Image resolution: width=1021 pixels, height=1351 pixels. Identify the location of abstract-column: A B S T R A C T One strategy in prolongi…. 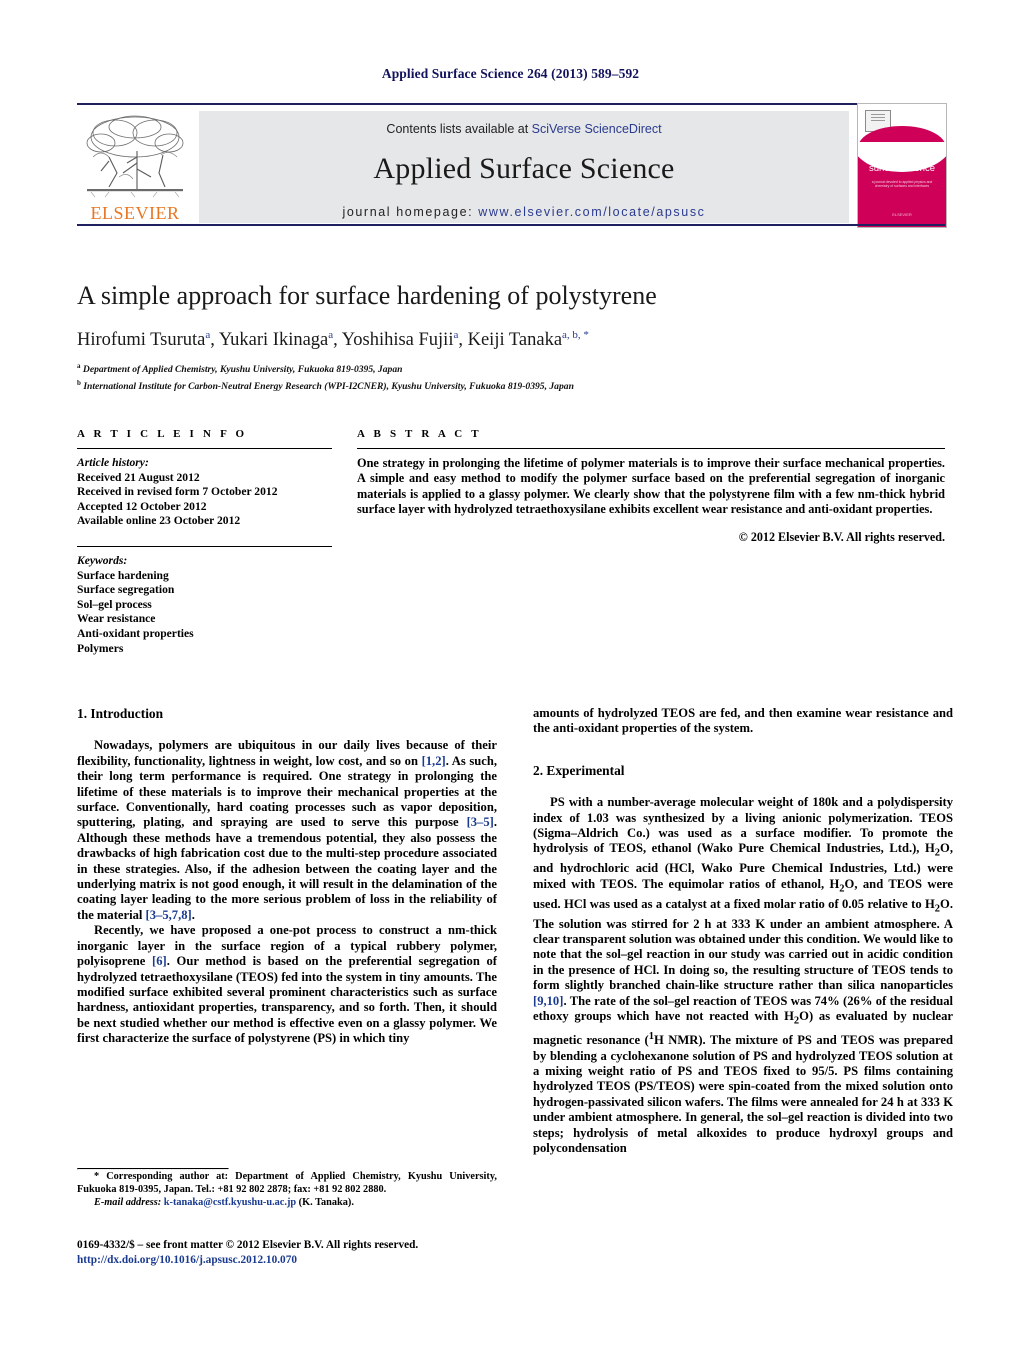
(651, 486).